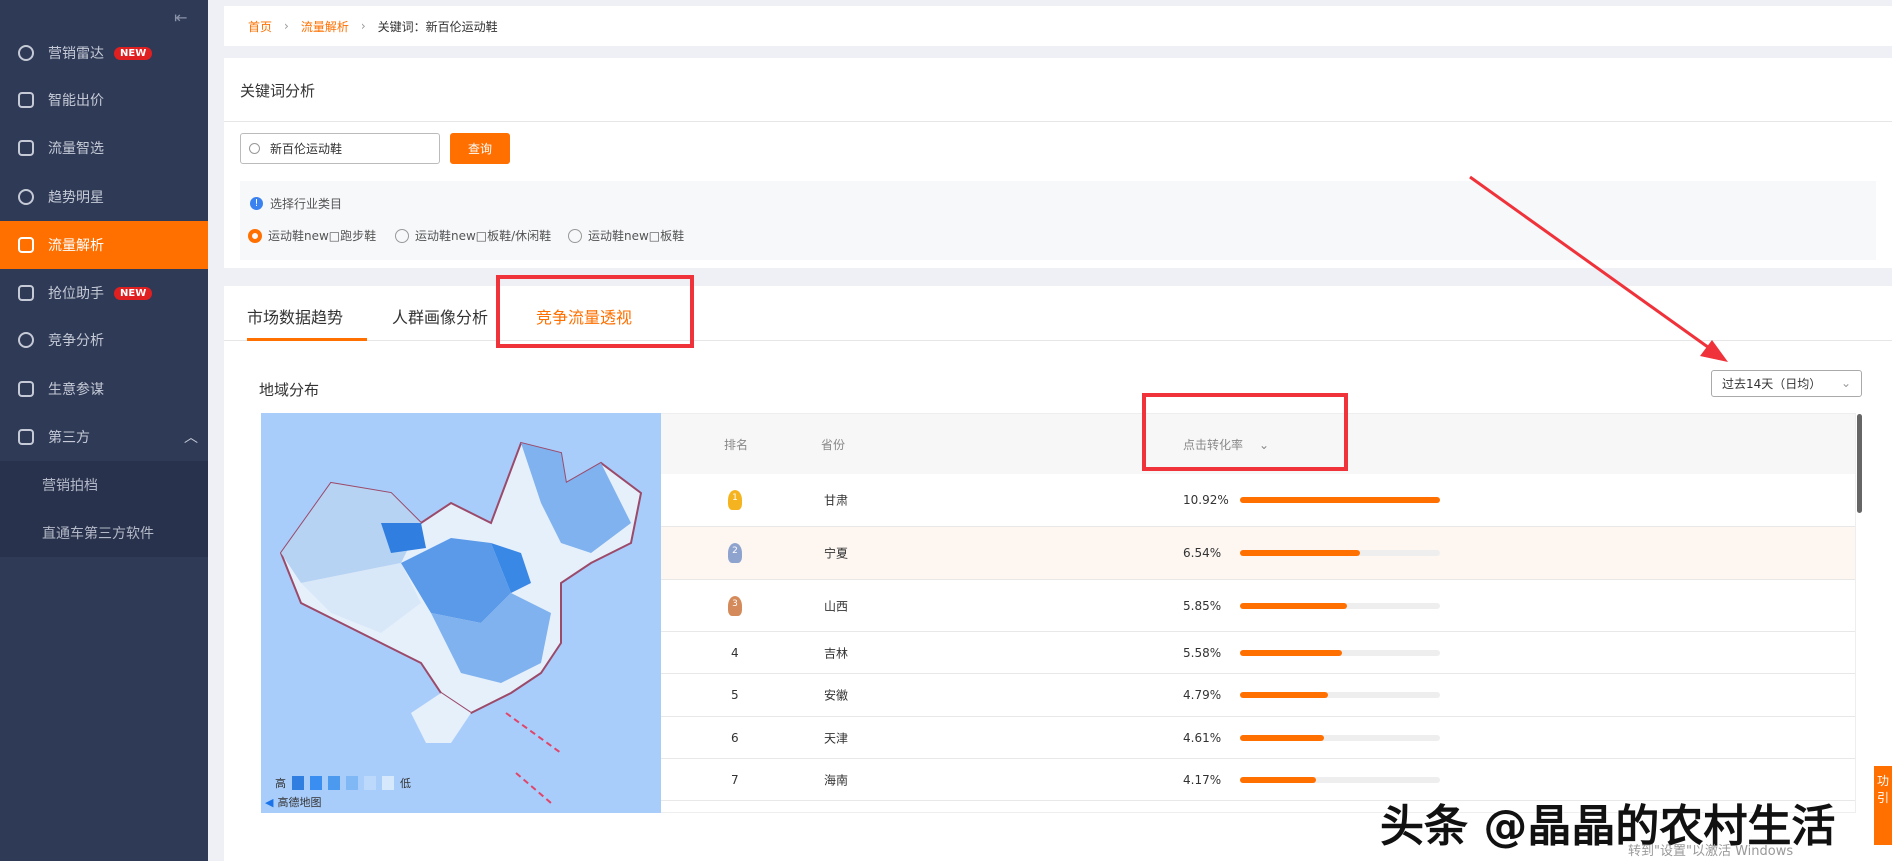 This screenshot has width=1892, height=861. Describe the element at coordinates (1711, 851) in the screenshot. I see `windows-activation-notice: 转到"设置"以激活 Windows` at that location.